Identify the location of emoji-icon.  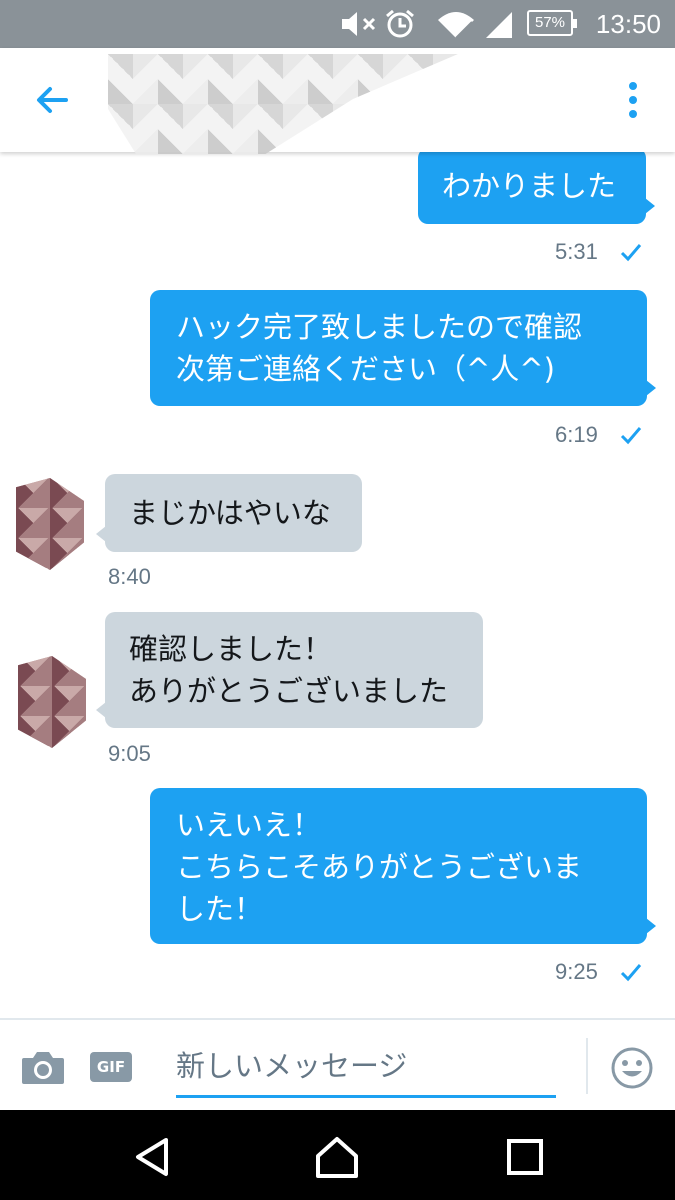
(632, 1068).